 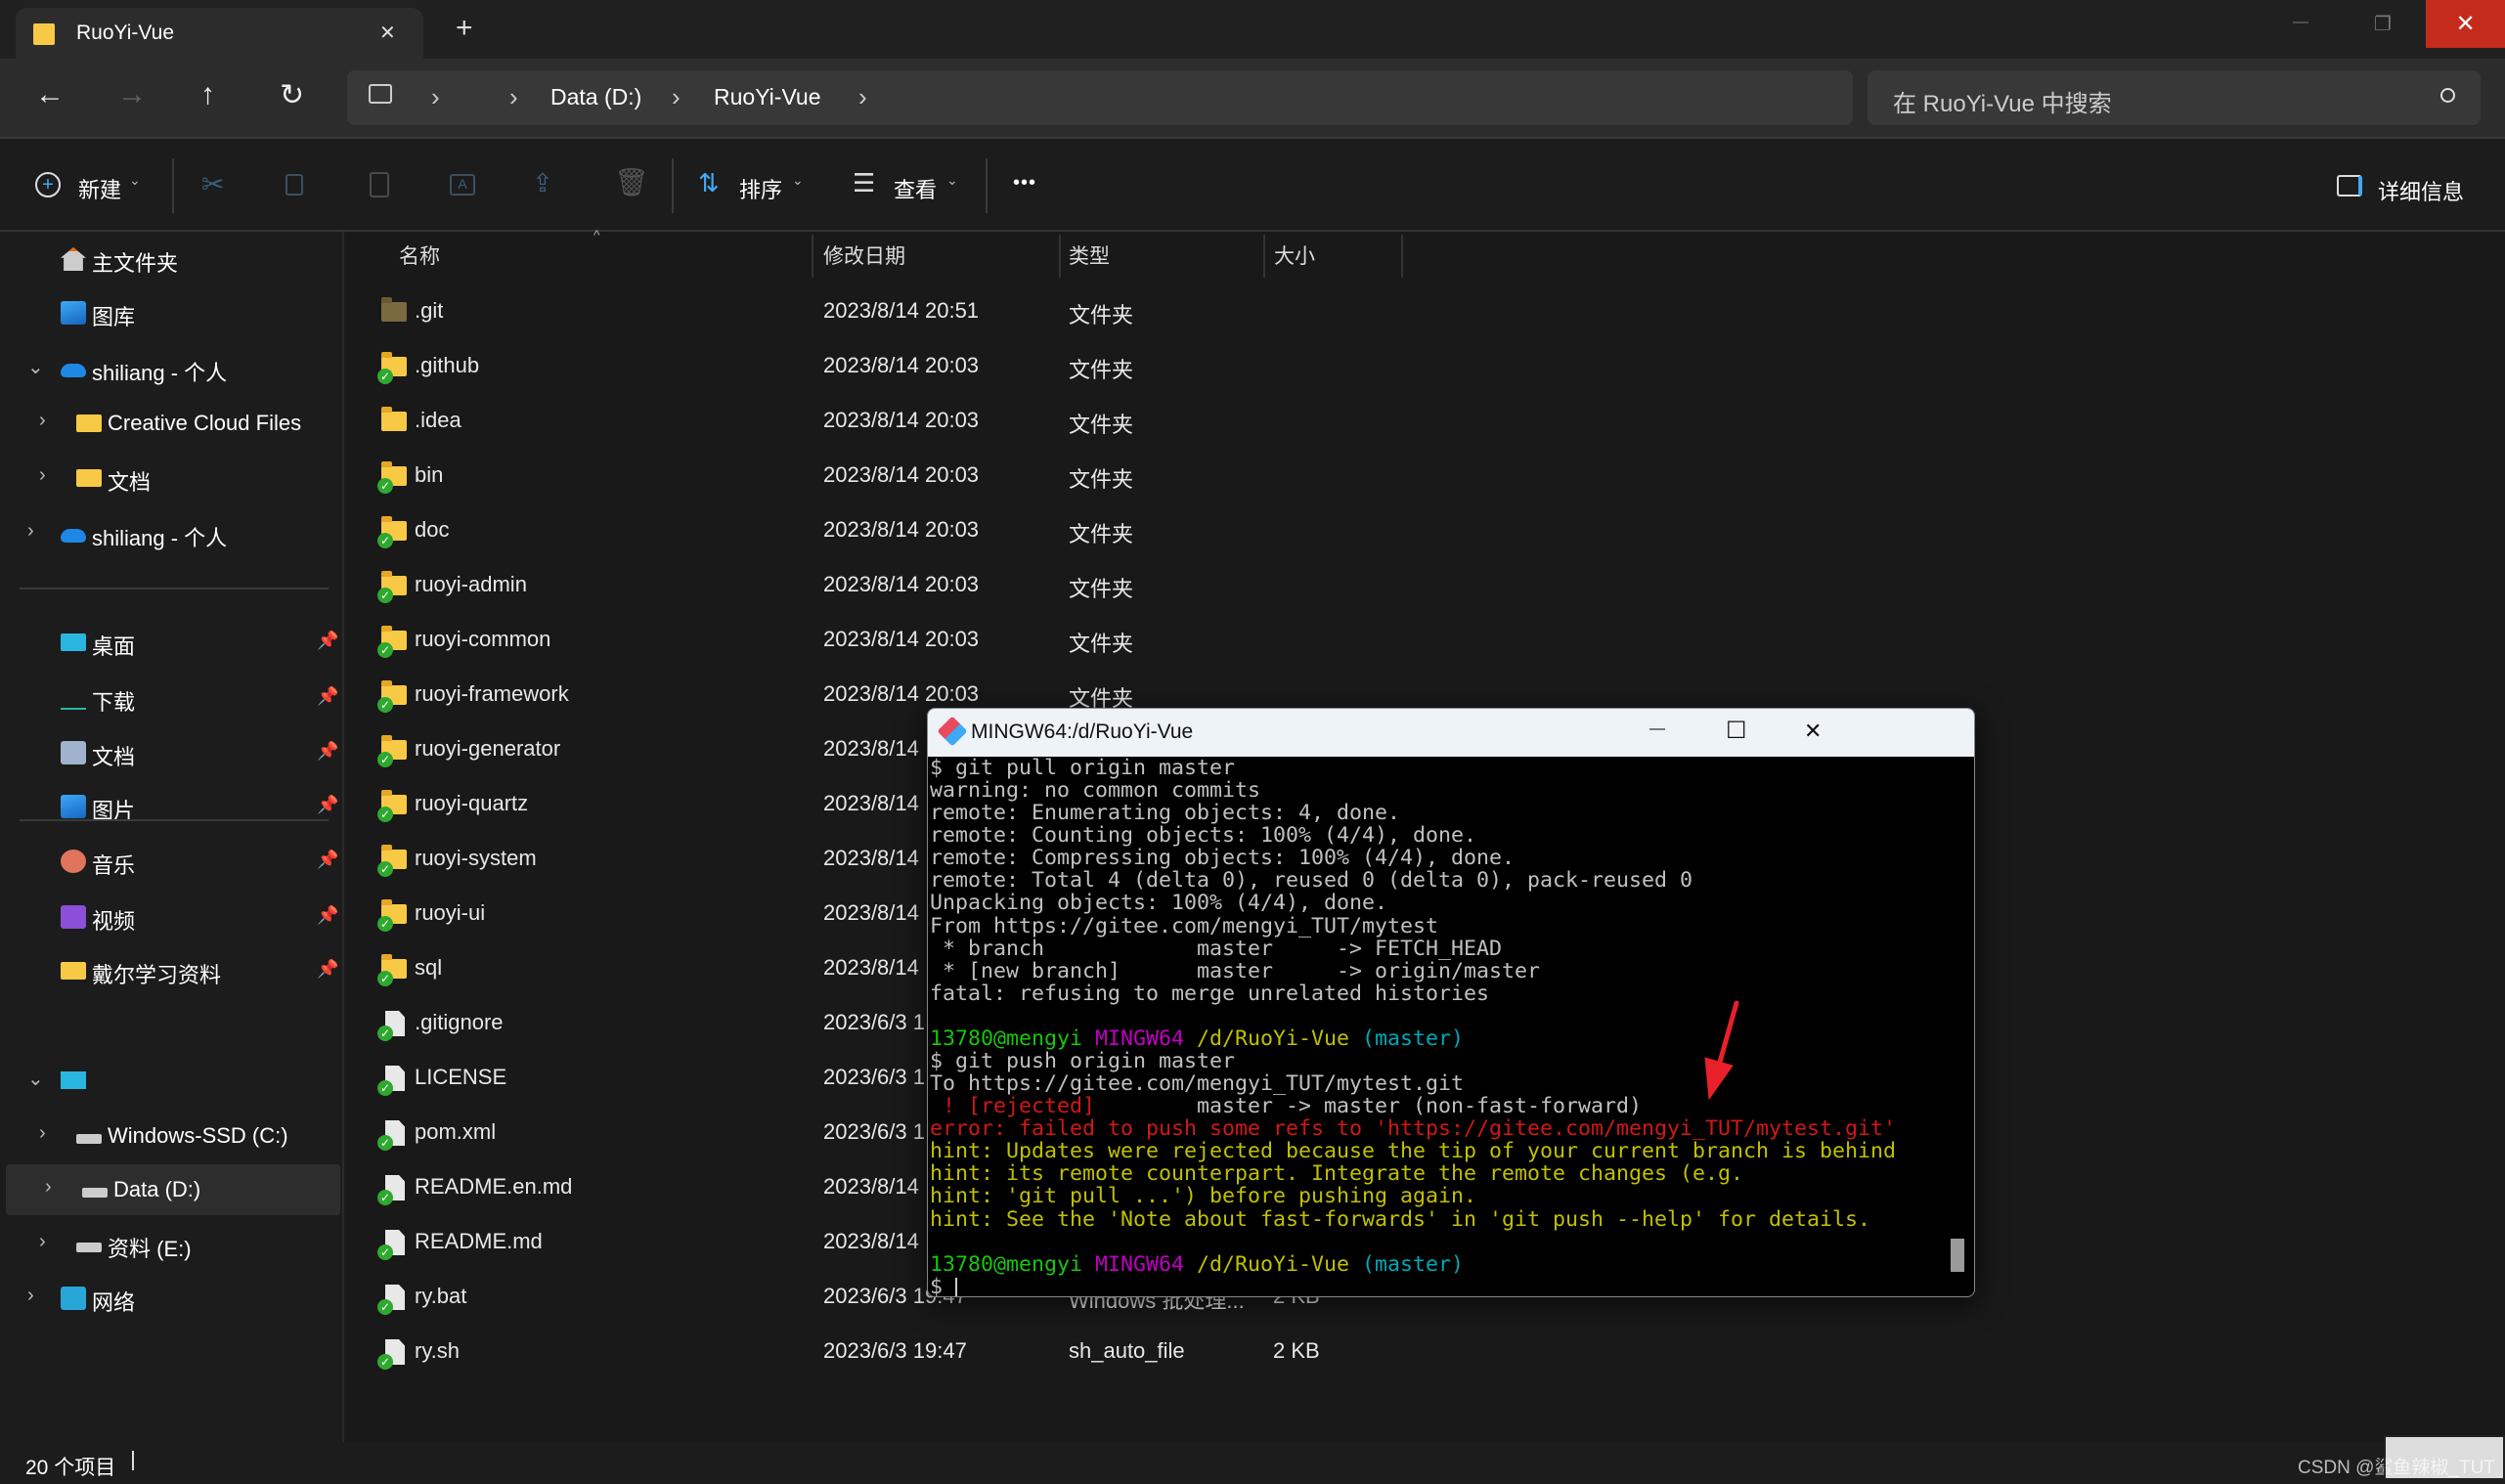 I want to click on arrow-shaft, so click(x=1727, y=1034).